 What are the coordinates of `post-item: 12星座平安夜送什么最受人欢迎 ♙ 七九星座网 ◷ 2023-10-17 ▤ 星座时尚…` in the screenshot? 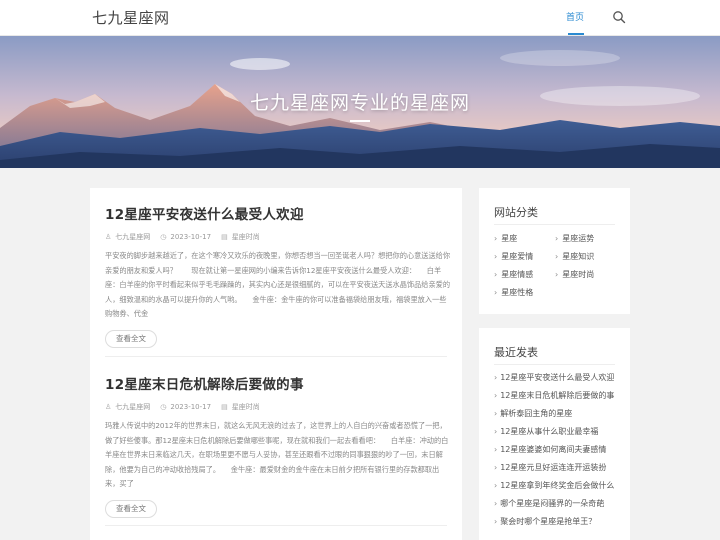 It's located at (278, 275).